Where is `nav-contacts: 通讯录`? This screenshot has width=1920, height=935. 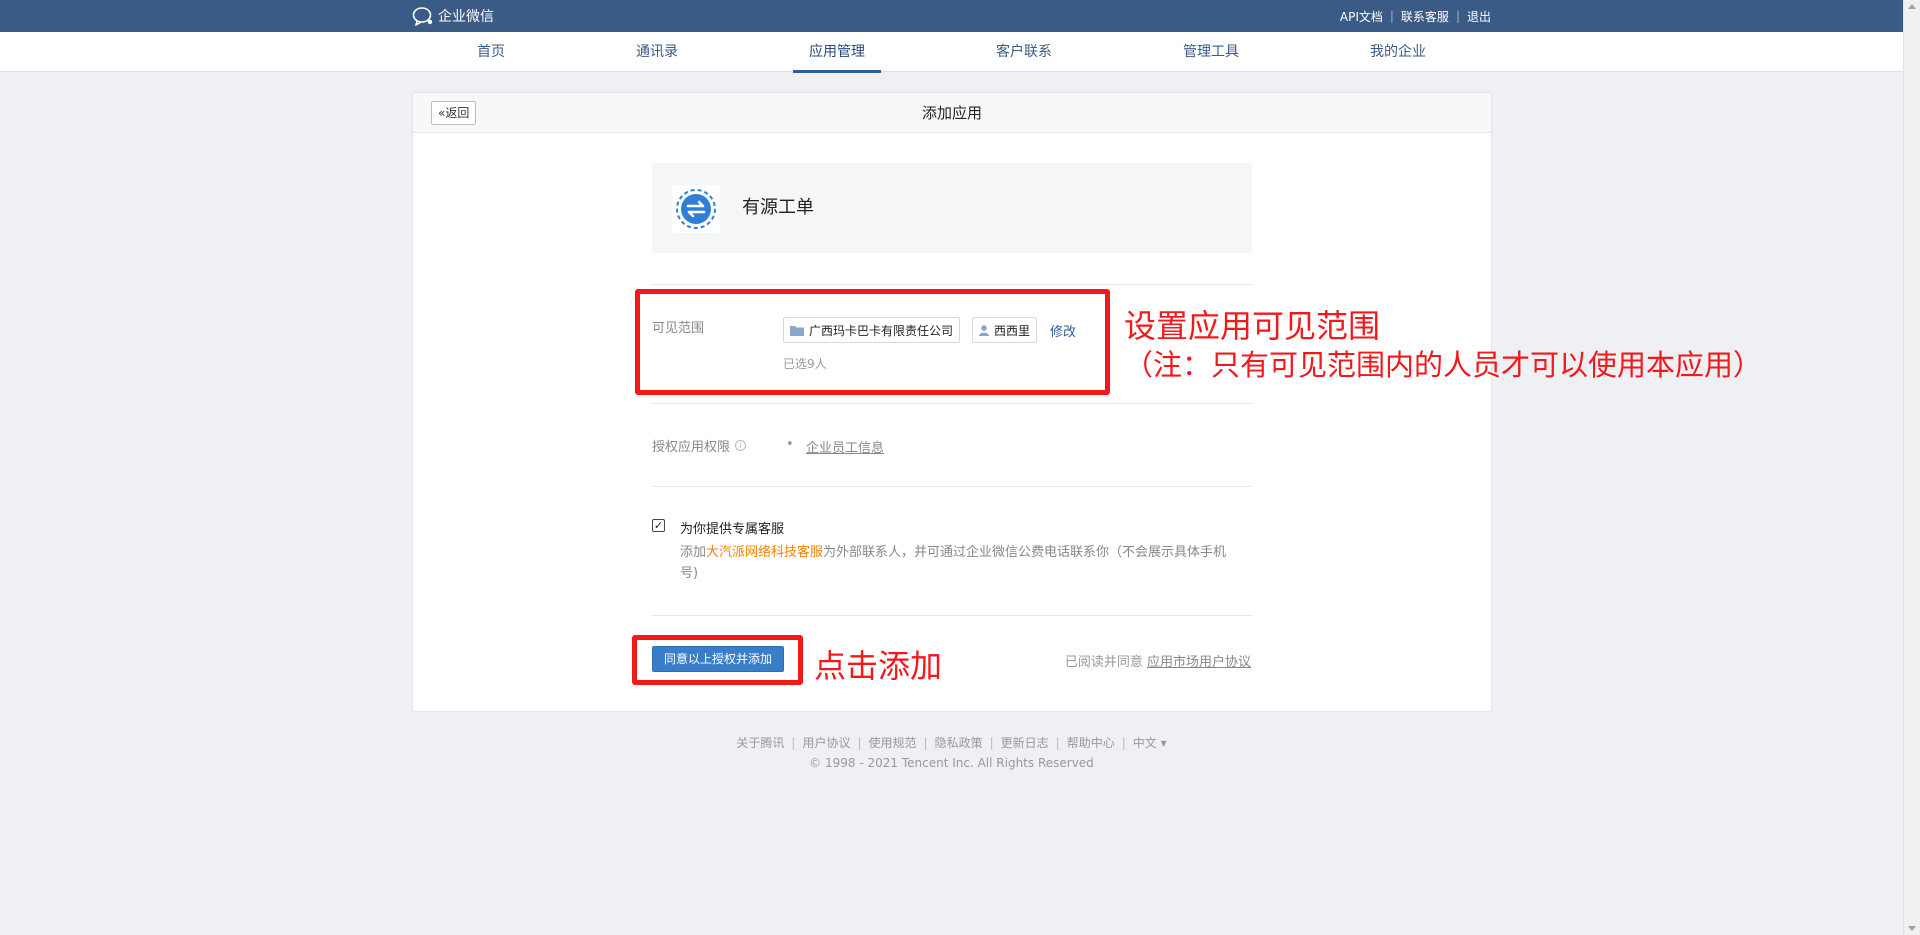
nav-contacts: 通讯录 is located at coordinates (657, 52).